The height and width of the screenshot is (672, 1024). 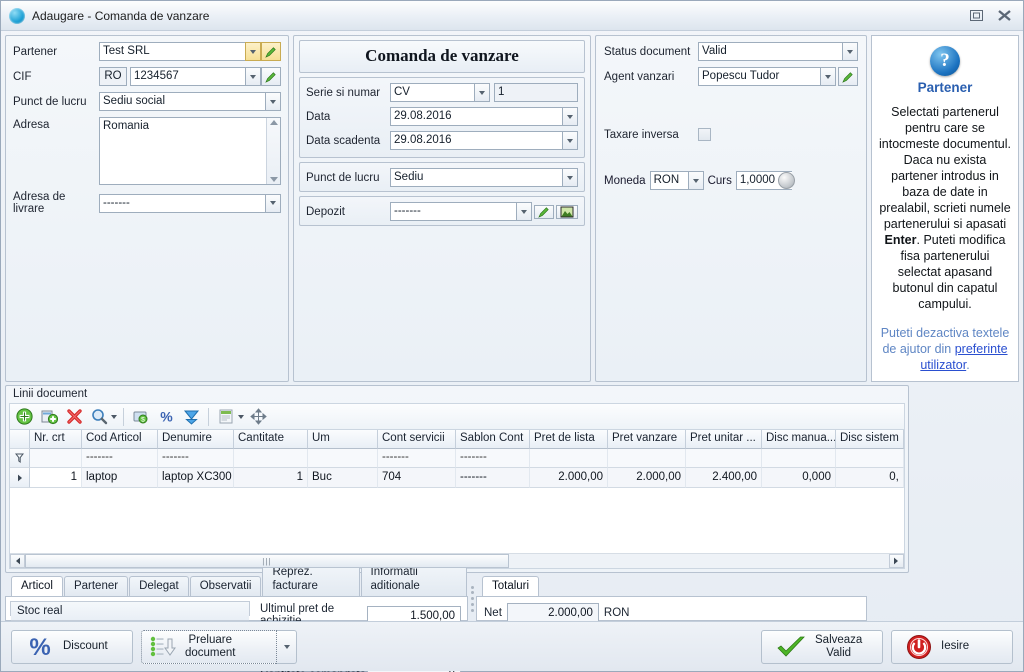 What do you see at coordinates (511, 586) in the screenshot?
I see `tab-totaluri: Totaluri` at bounding box center [511, 586].